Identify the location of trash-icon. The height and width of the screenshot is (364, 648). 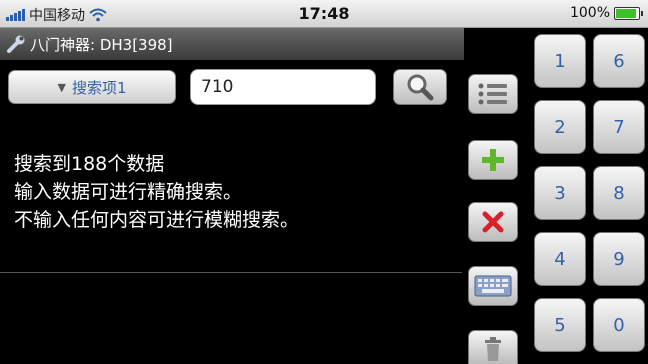
(493, 348).